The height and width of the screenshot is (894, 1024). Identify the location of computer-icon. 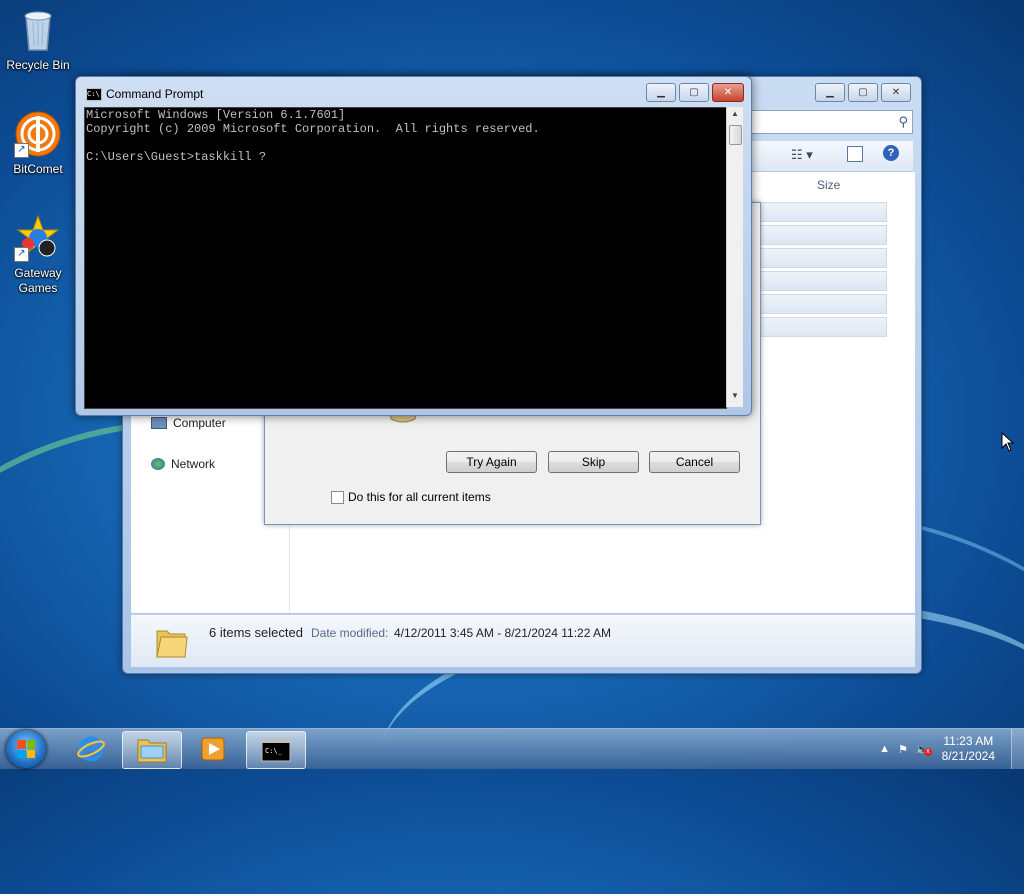
(159, 423).